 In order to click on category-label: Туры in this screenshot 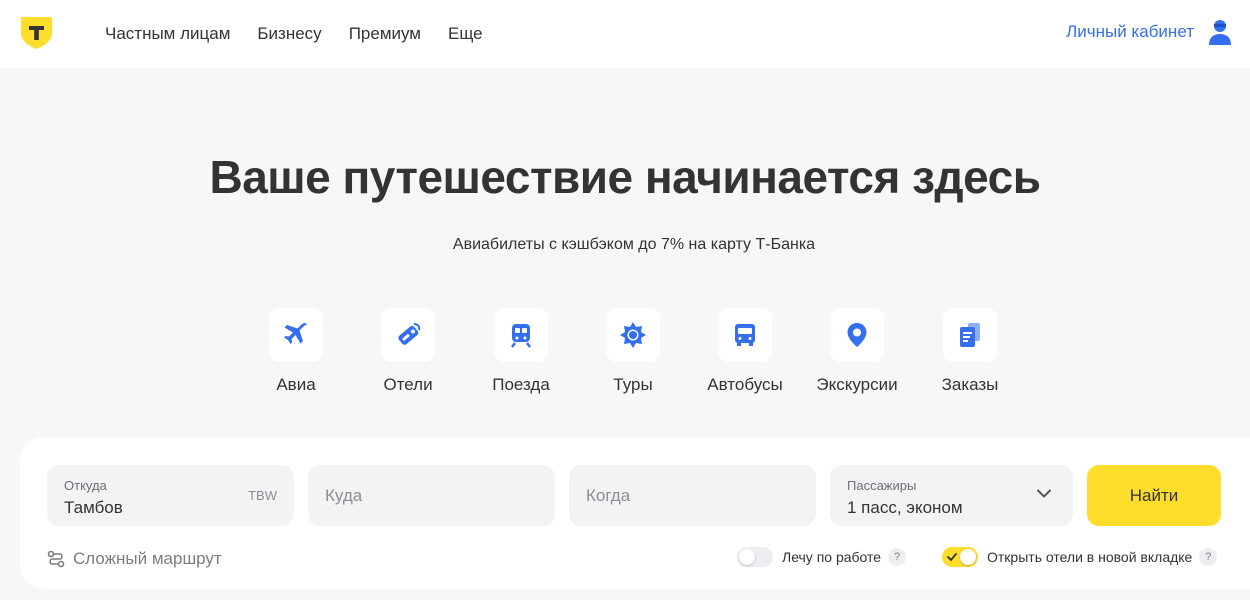, I will do `click(633, 384)`.